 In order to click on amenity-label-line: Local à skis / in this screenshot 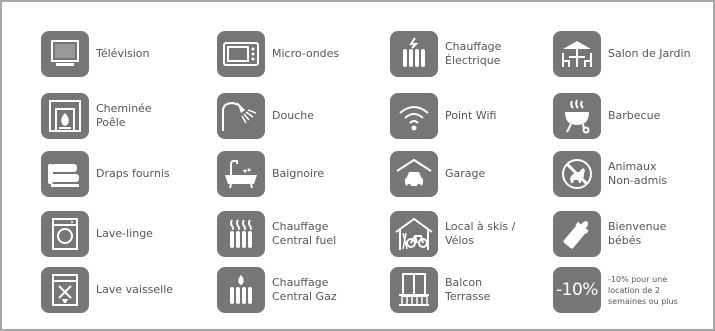, I will do `click(480, 226)`.